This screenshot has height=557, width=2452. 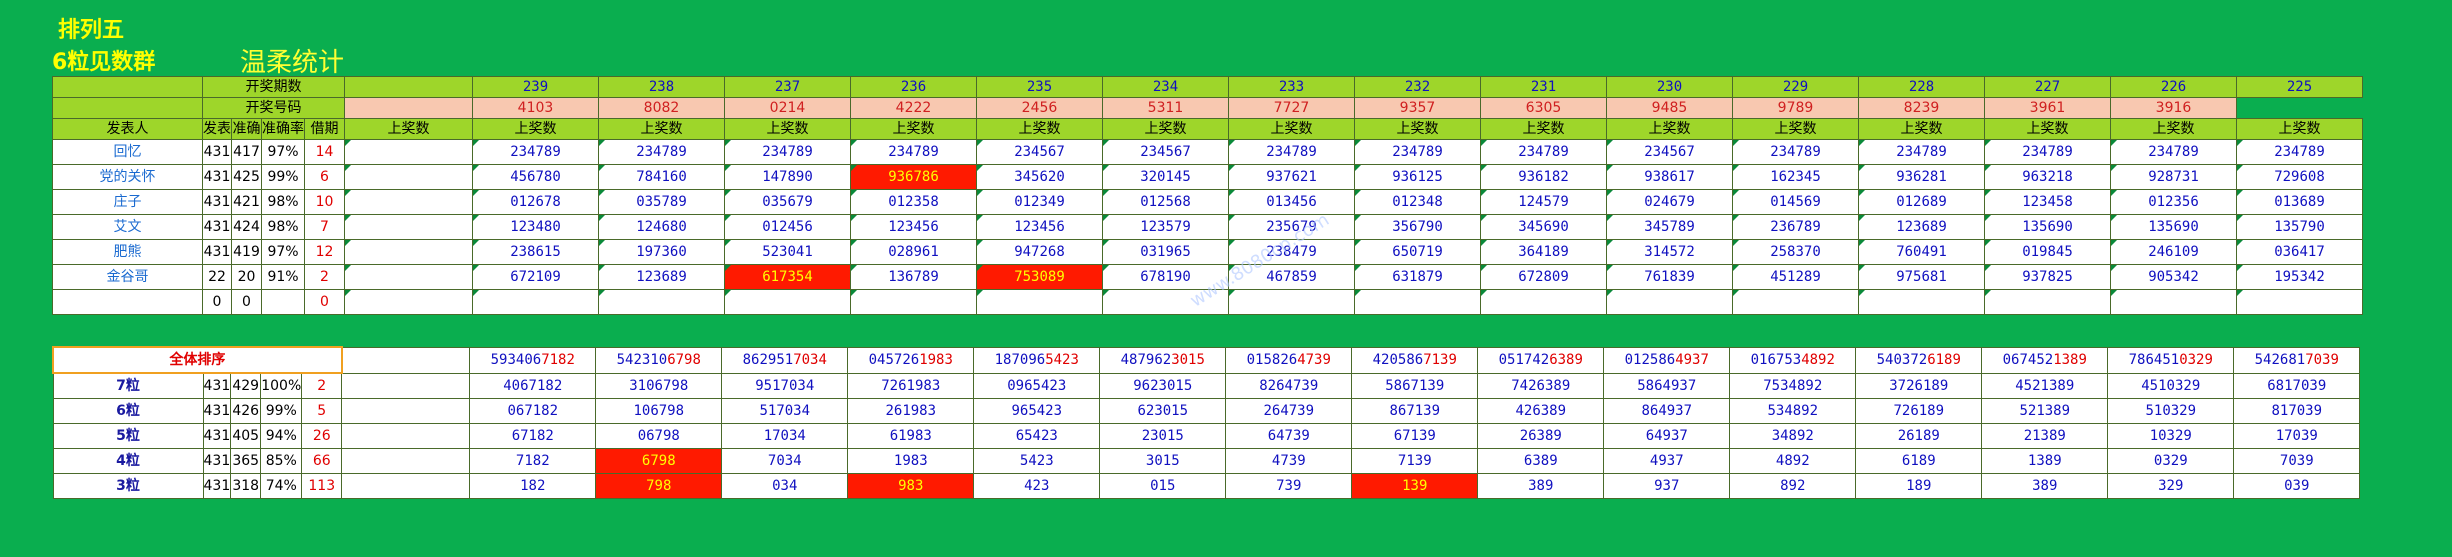 I want to click on predicted-number: 936182, so click(x=1543, y=177).